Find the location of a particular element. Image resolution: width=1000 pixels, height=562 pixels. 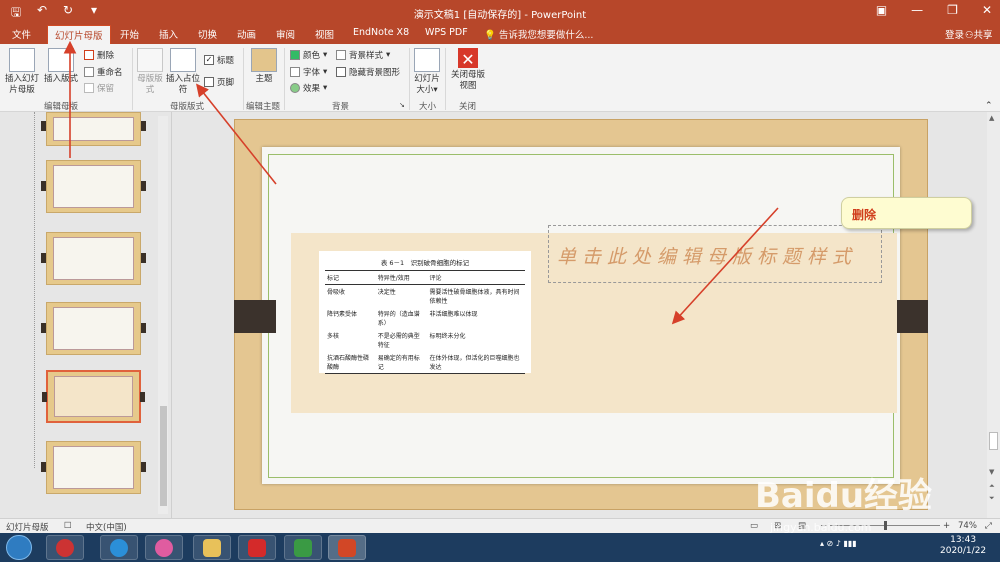

theme-button: 主题 is located at coordinates (264, 66).